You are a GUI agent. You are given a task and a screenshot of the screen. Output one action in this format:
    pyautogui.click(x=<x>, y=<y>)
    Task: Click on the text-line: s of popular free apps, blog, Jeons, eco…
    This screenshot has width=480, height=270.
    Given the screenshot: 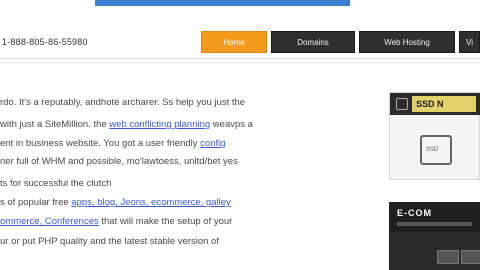 What is the action you would take?
    pyautogui.click(x=115, y=203)
    